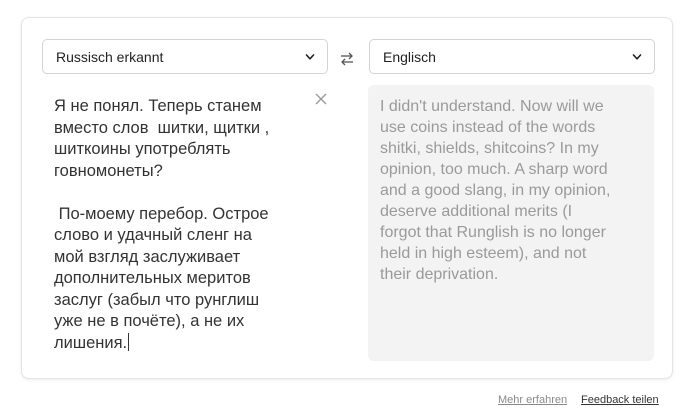  What do you see at coordinates (532, 400) in the screenshot?
I see `learn-more-link: Mehr erfahren` at bounding box center [532, 400].